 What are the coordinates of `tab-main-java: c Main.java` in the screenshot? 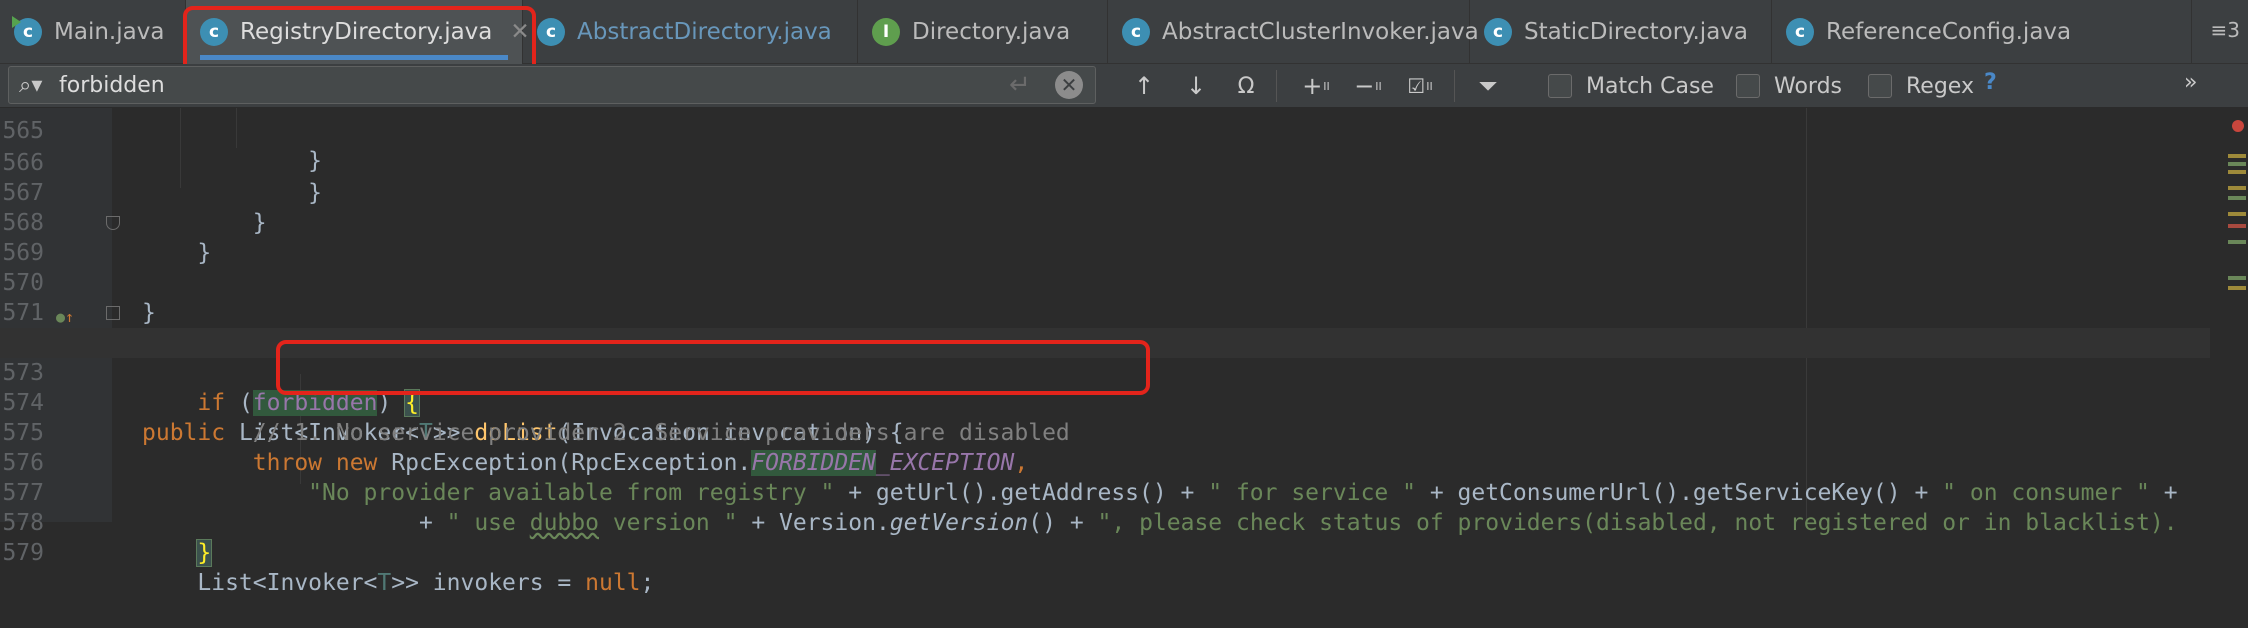 It's located at (93, 32).